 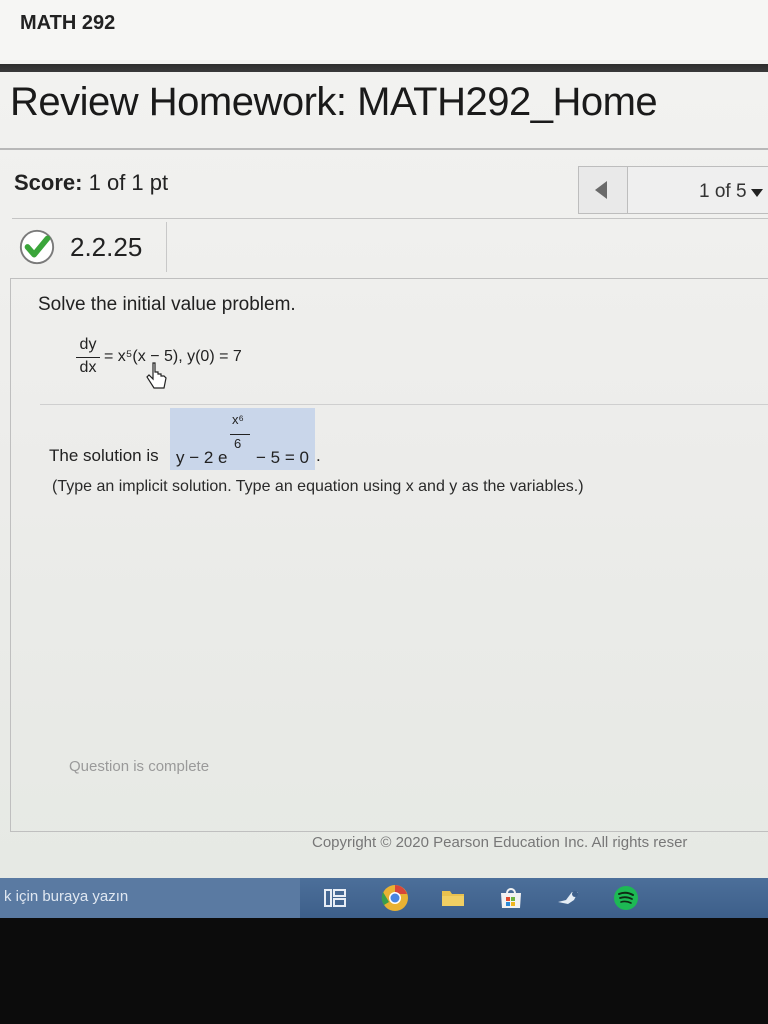 I want to click on spotify-icon, so click(x=626, y=898).